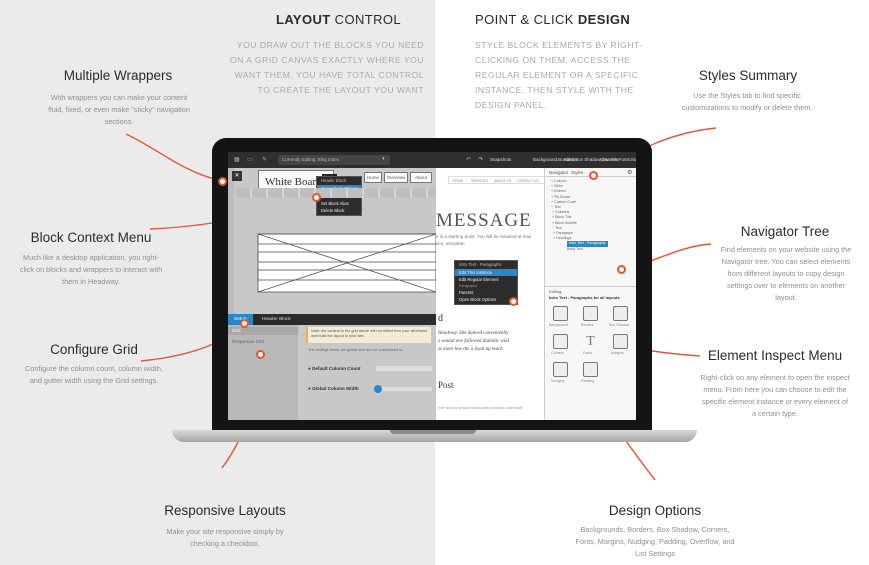 The image size is (869, 565). Describe the element at coordinates (629, 172) in the screenshot. I see `settings-icon: ⚙` at that location.